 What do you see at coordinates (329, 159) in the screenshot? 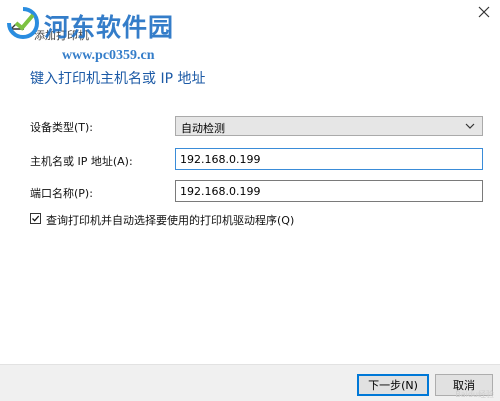
I see `hostname-input` at bounding box center [329, 159].